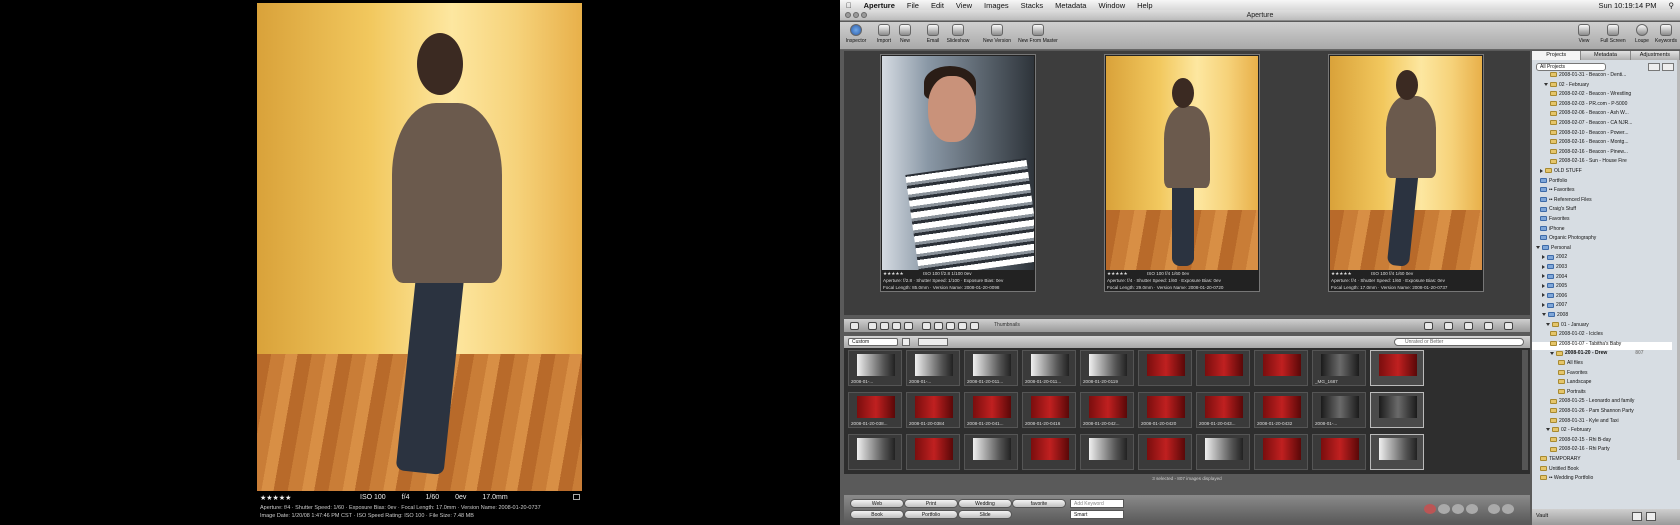 The image size is (1680, 525). What do you see at coordinates (873, 342) in the screenshot?
I see `browser-preset-select: Custom` at bounding box center [873, 342].